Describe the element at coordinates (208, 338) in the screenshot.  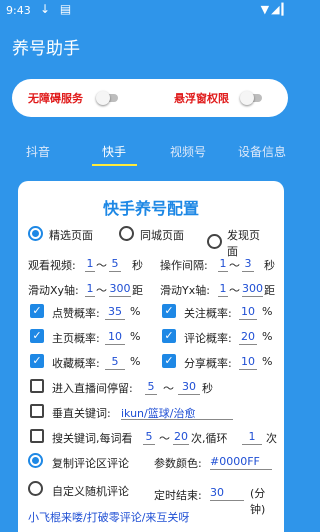
I see `comment-probability-label: 评论概率:` at that location.